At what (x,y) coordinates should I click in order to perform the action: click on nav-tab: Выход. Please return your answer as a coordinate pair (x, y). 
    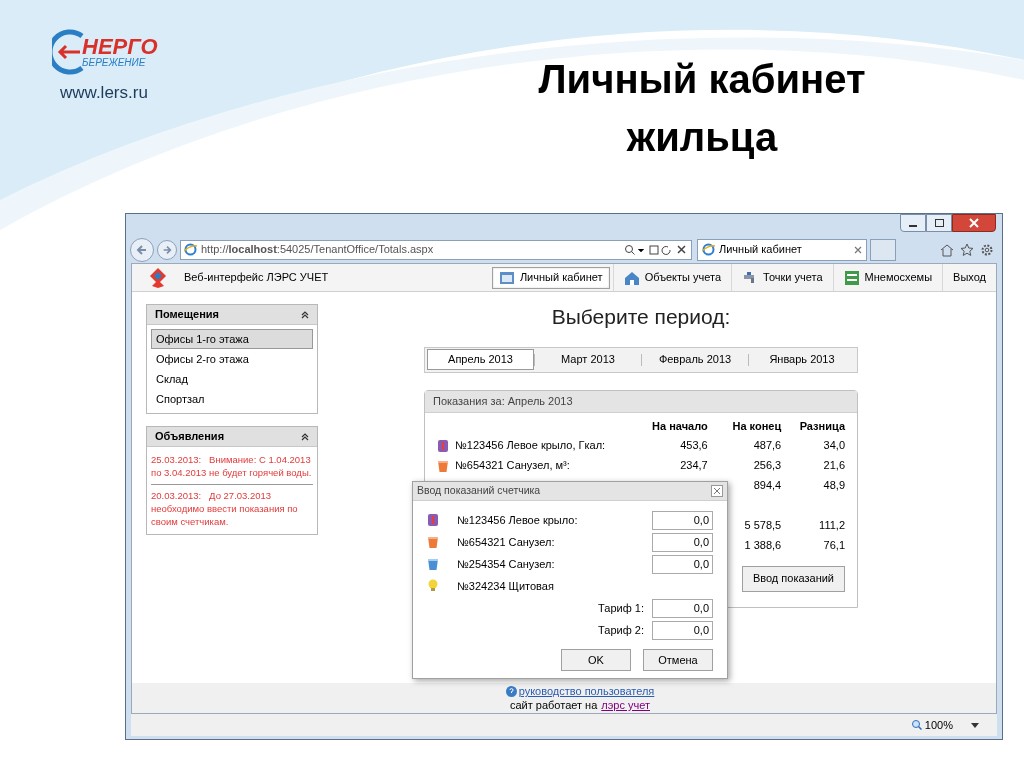
    Looking at the image, I should click on (969, 277).